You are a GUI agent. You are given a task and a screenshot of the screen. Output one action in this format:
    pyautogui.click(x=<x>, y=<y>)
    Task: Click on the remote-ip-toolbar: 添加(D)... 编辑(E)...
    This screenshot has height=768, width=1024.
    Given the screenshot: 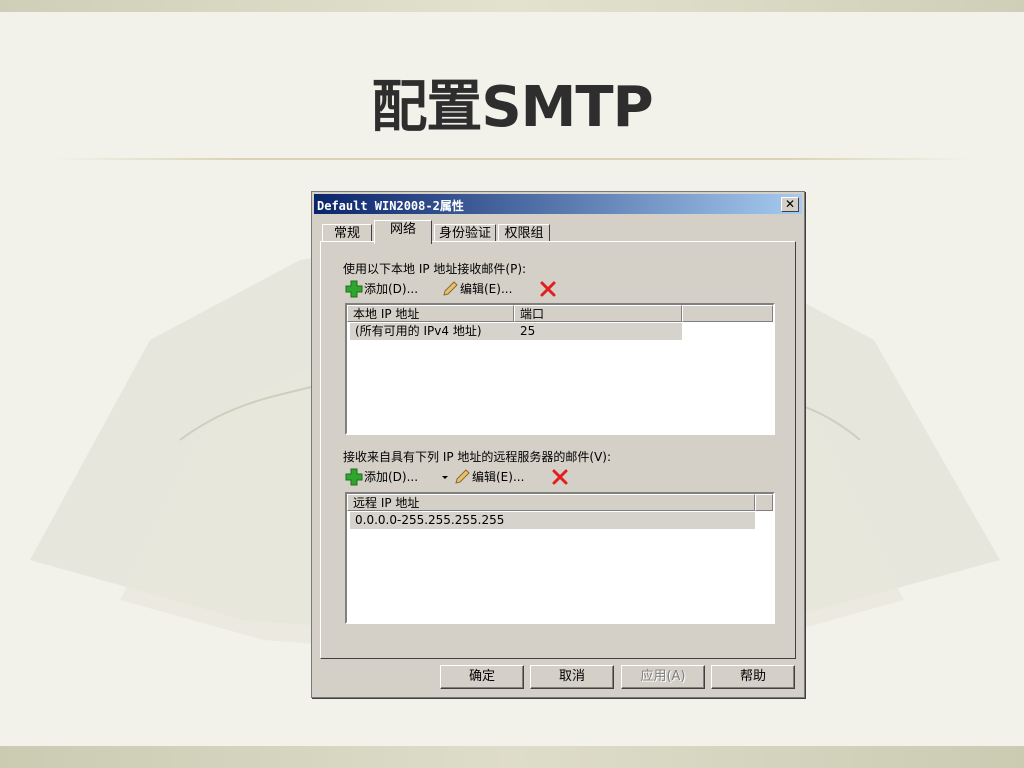 What is the action you would take?
    pyautogui.click(x=475, y=477)
    